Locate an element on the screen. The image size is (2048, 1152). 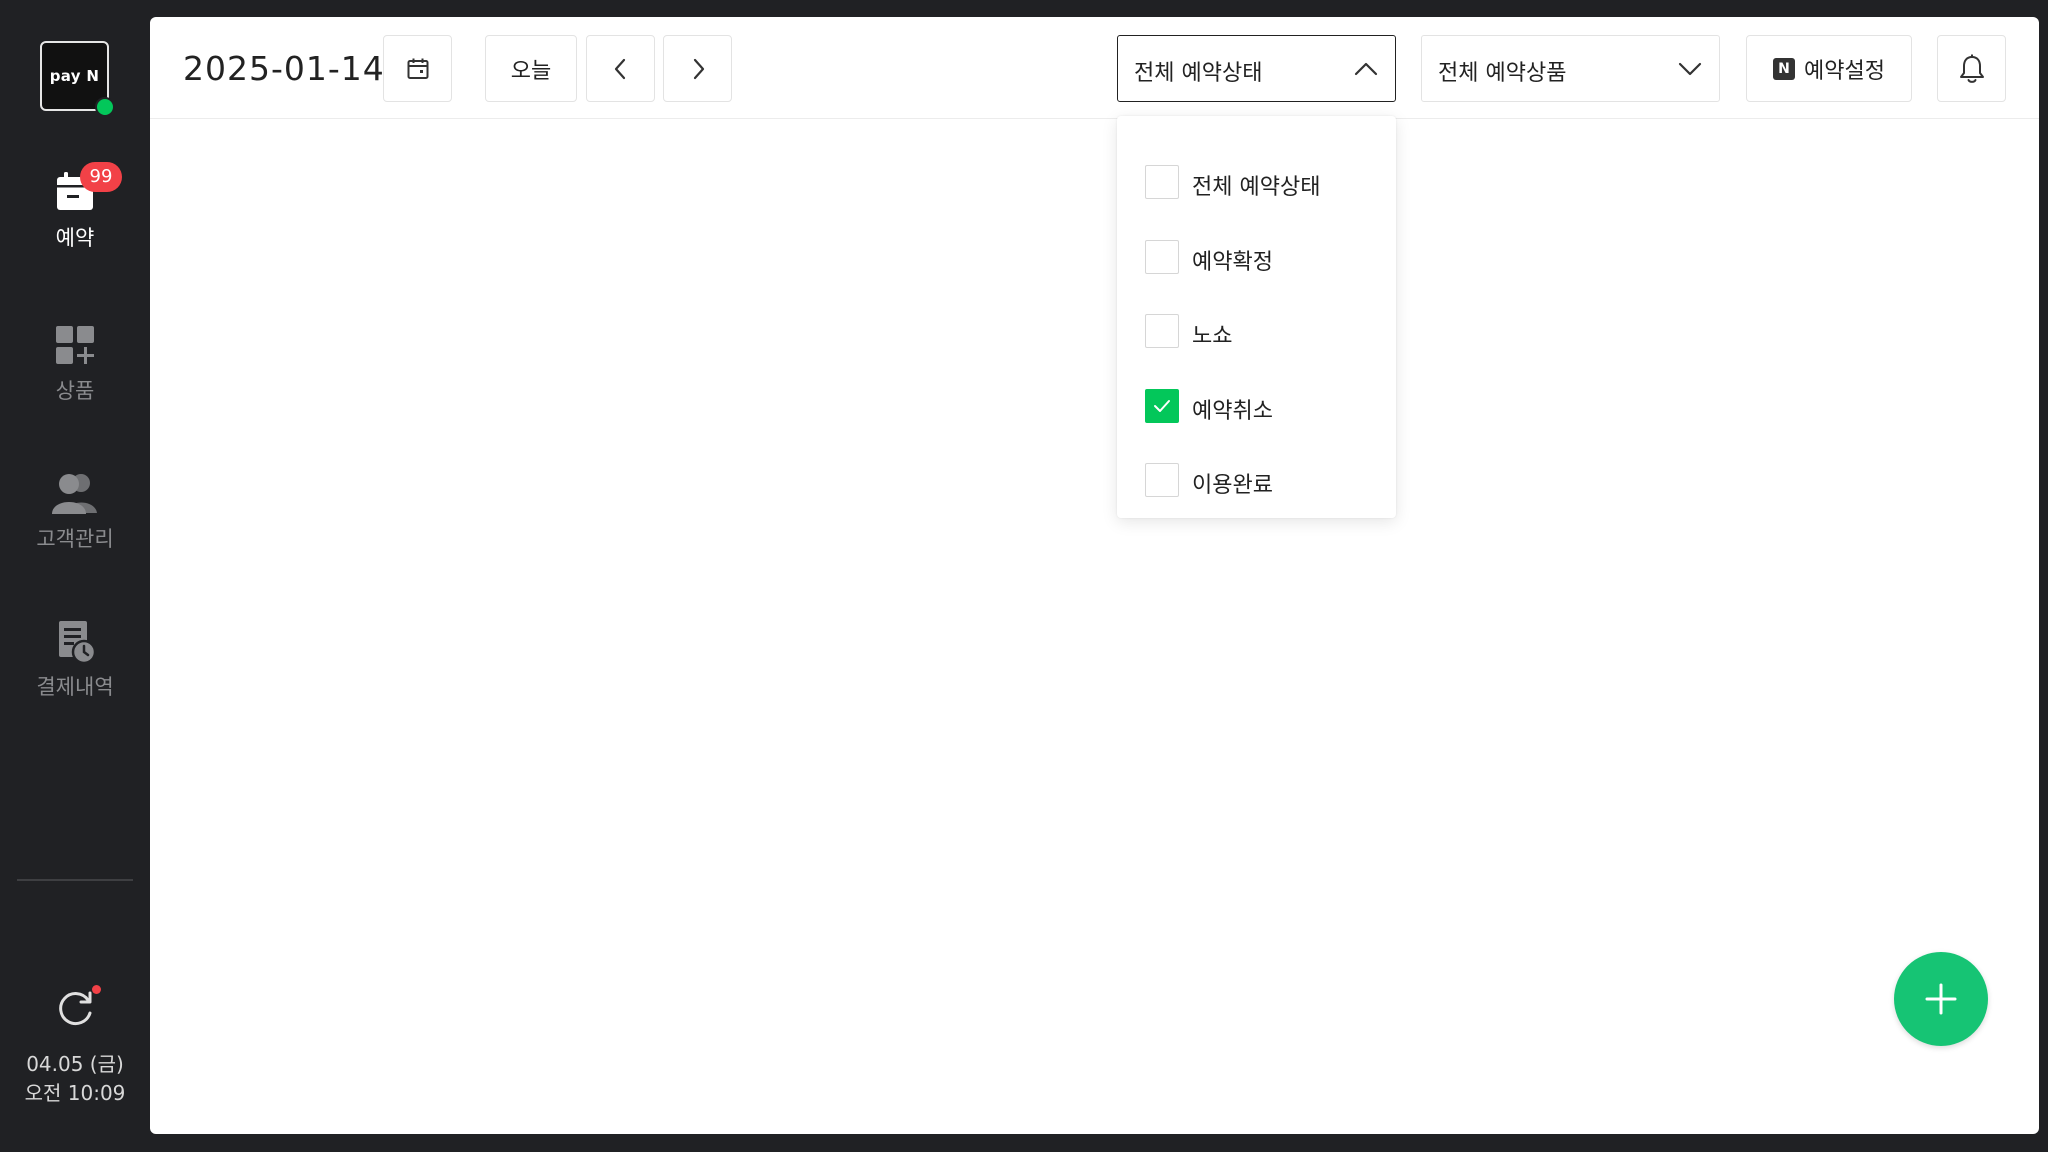
status-option-all: 전체 예약상태 is located at coordinates (1256, 183).